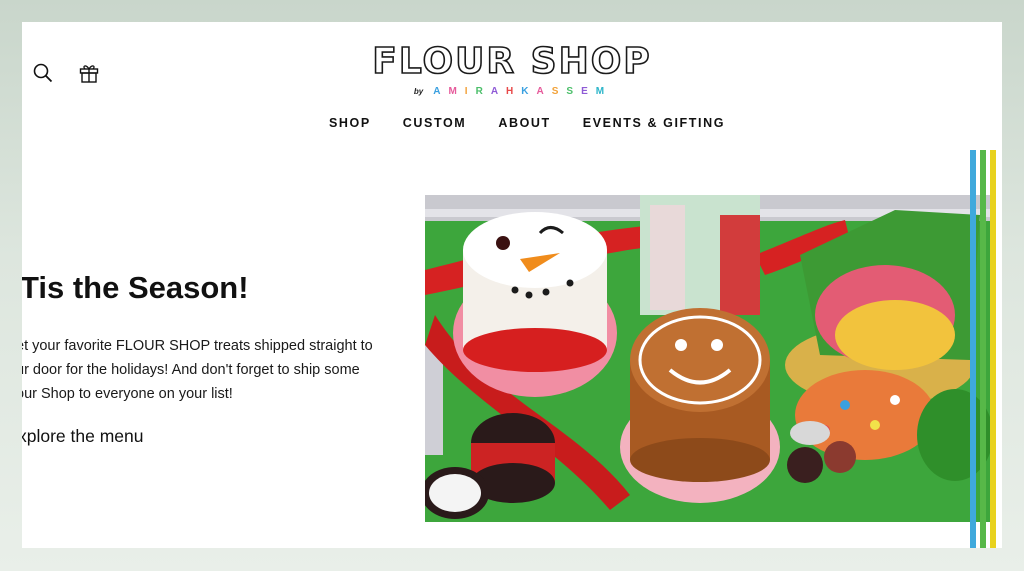 The height and width of the screenshot is (571, 1024). I want to click on nav-shop: SHOP, so click(350, 123).